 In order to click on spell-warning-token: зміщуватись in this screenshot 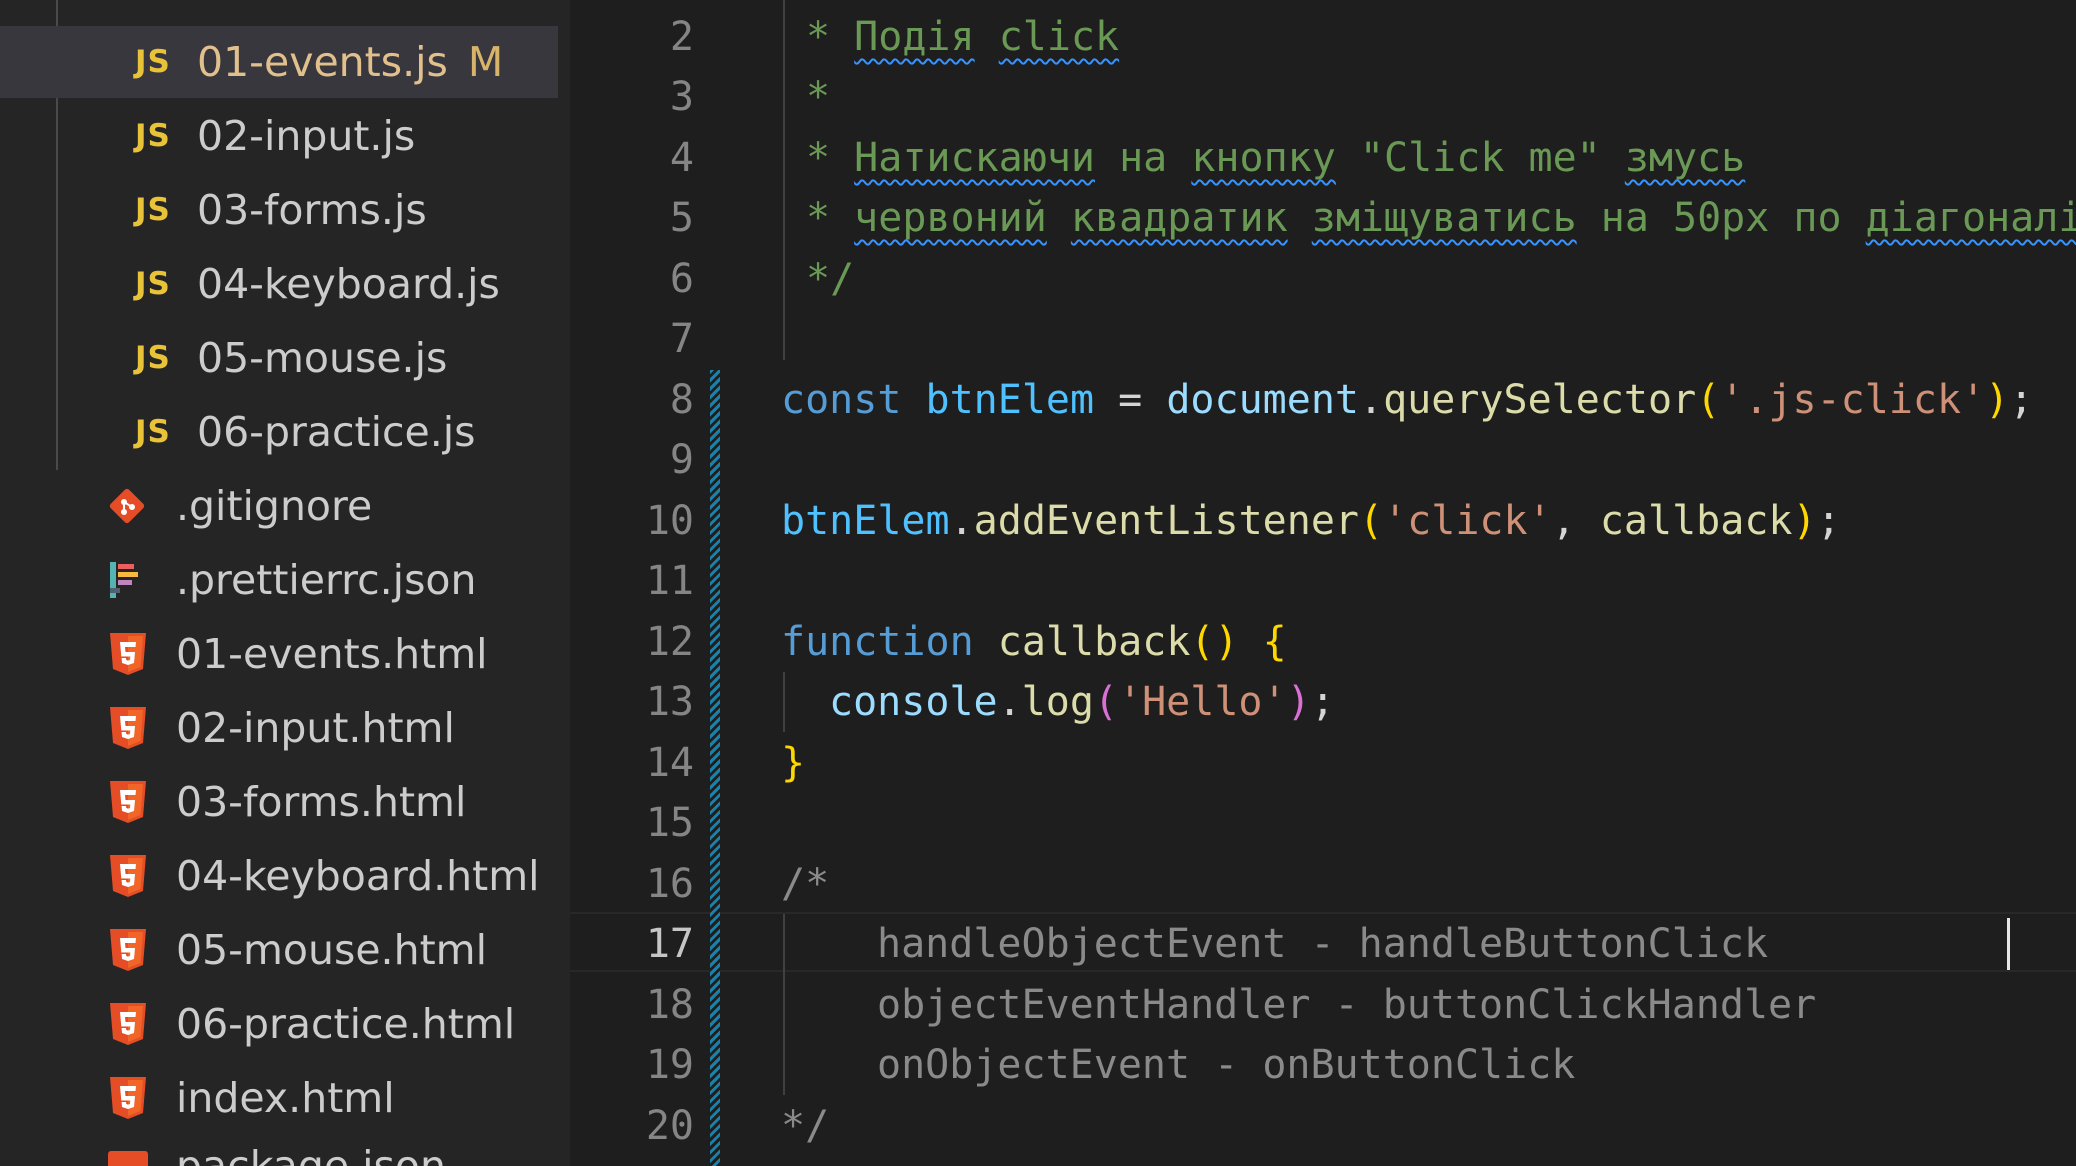, I will do `click(1444, 218)`.